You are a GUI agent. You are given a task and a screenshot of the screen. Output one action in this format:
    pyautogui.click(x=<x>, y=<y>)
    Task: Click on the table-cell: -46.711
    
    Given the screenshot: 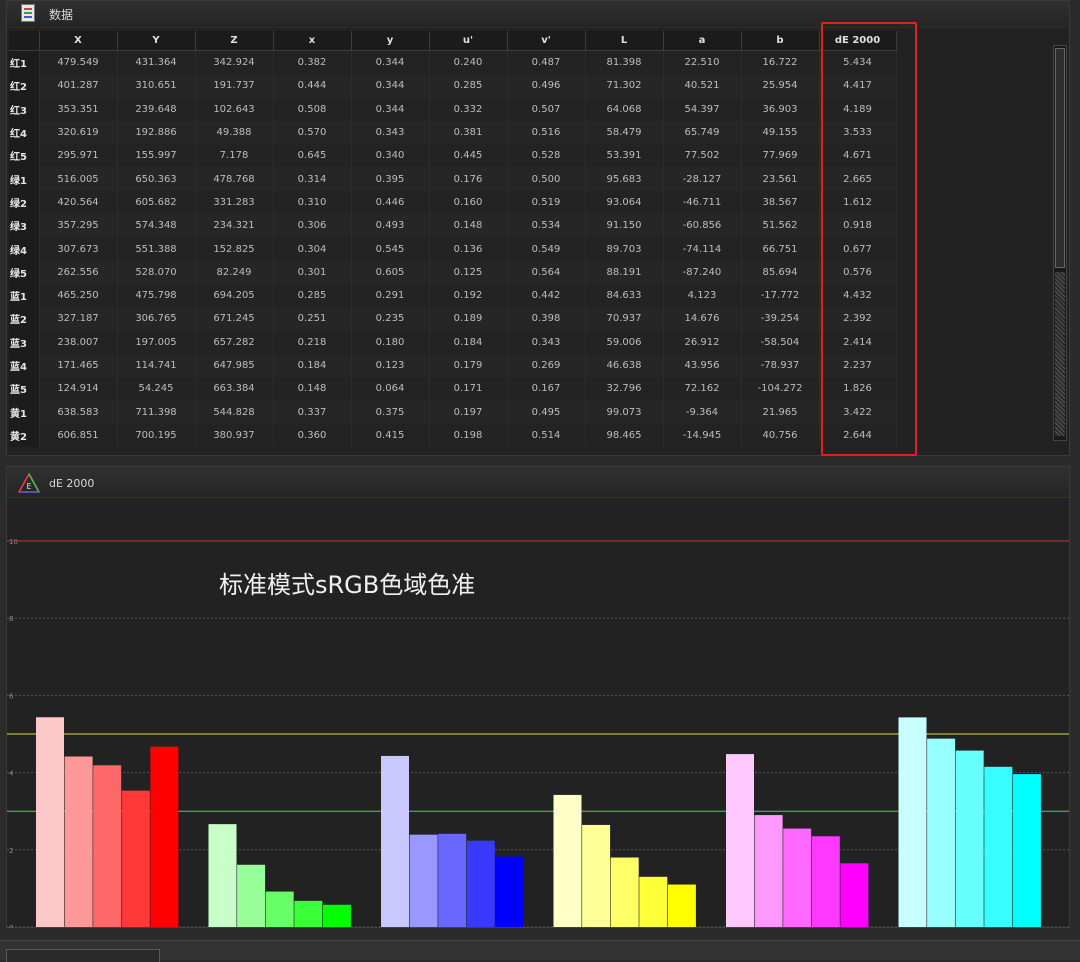 What is the action you would take?
    pyautogui.click(x=702, y=202)
    